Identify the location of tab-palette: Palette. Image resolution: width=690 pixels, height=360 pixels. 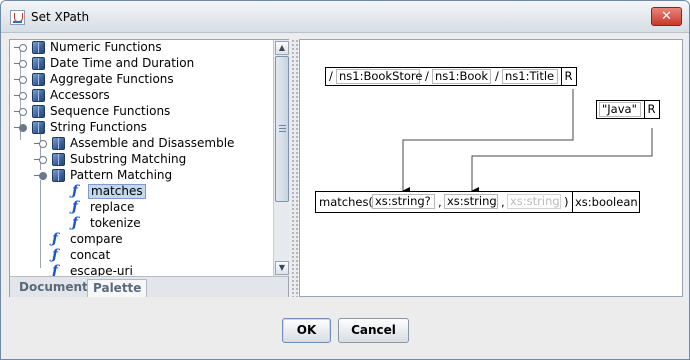
(117, 288).